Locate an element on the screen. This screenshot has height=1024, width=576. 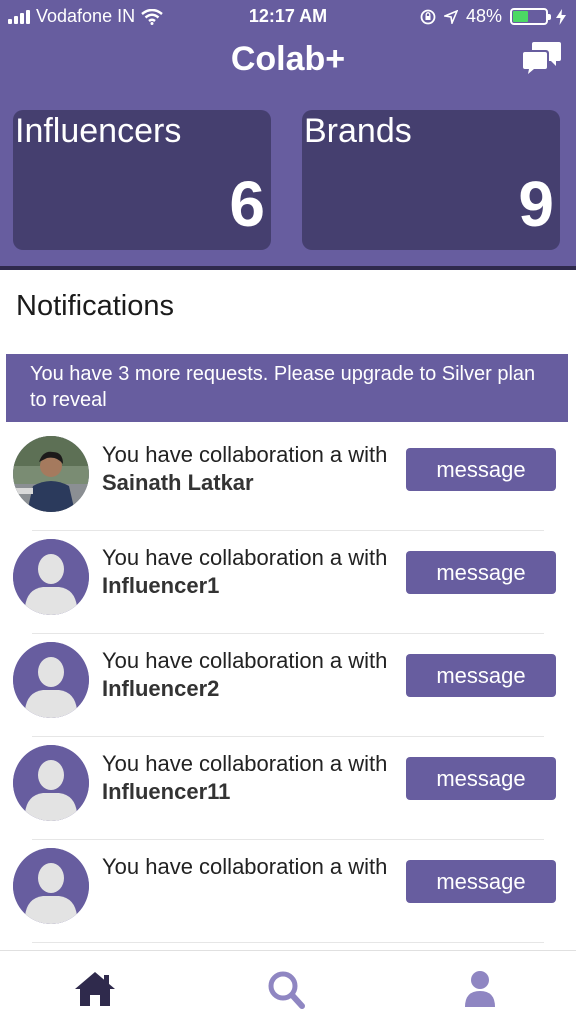
search-icon is located at coordinates (286, 989).